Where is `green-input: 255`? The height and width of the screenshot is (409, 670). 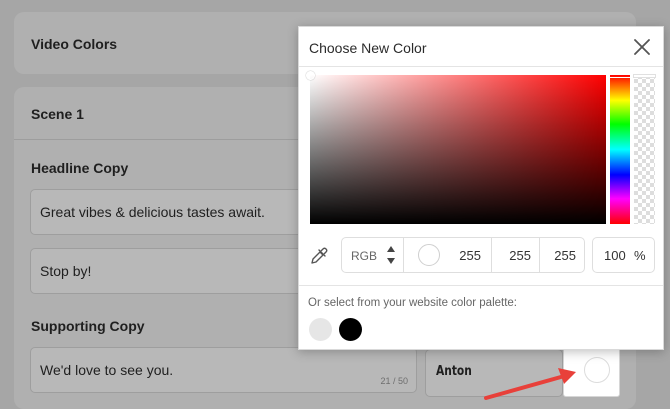
green-input: 255 is located at coordinates (516, 255).